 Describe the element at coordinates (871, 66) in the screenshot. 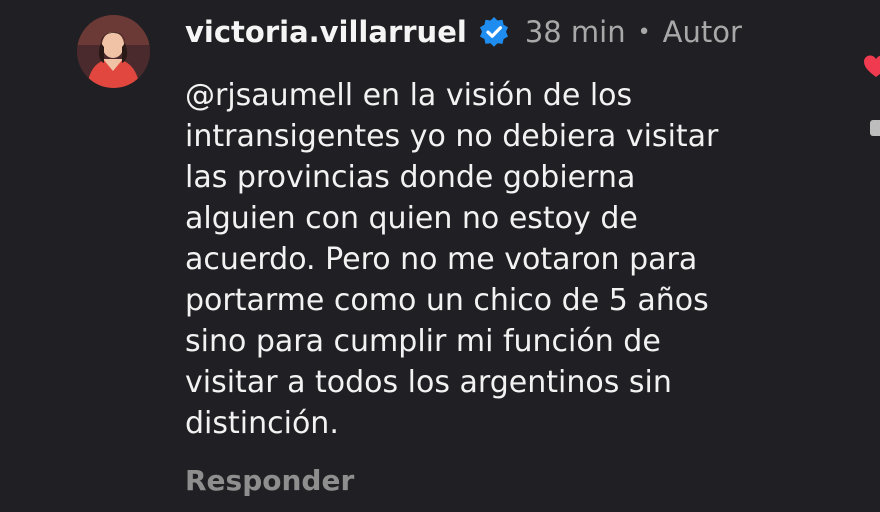

I see `heart-icon` at that location.